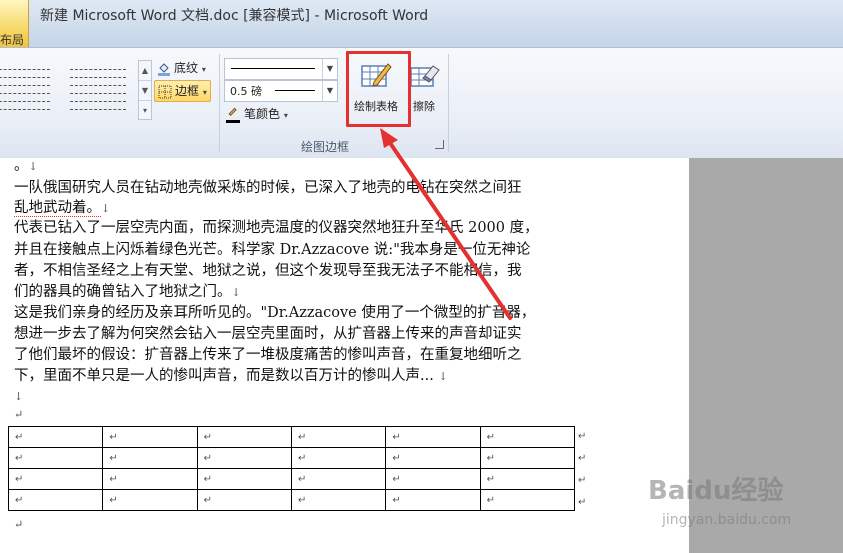 The width and height of the screenshot is (843, 553). I want to click on baidu-watermark-url: jingyan.baidu.com, so click(727, 520).